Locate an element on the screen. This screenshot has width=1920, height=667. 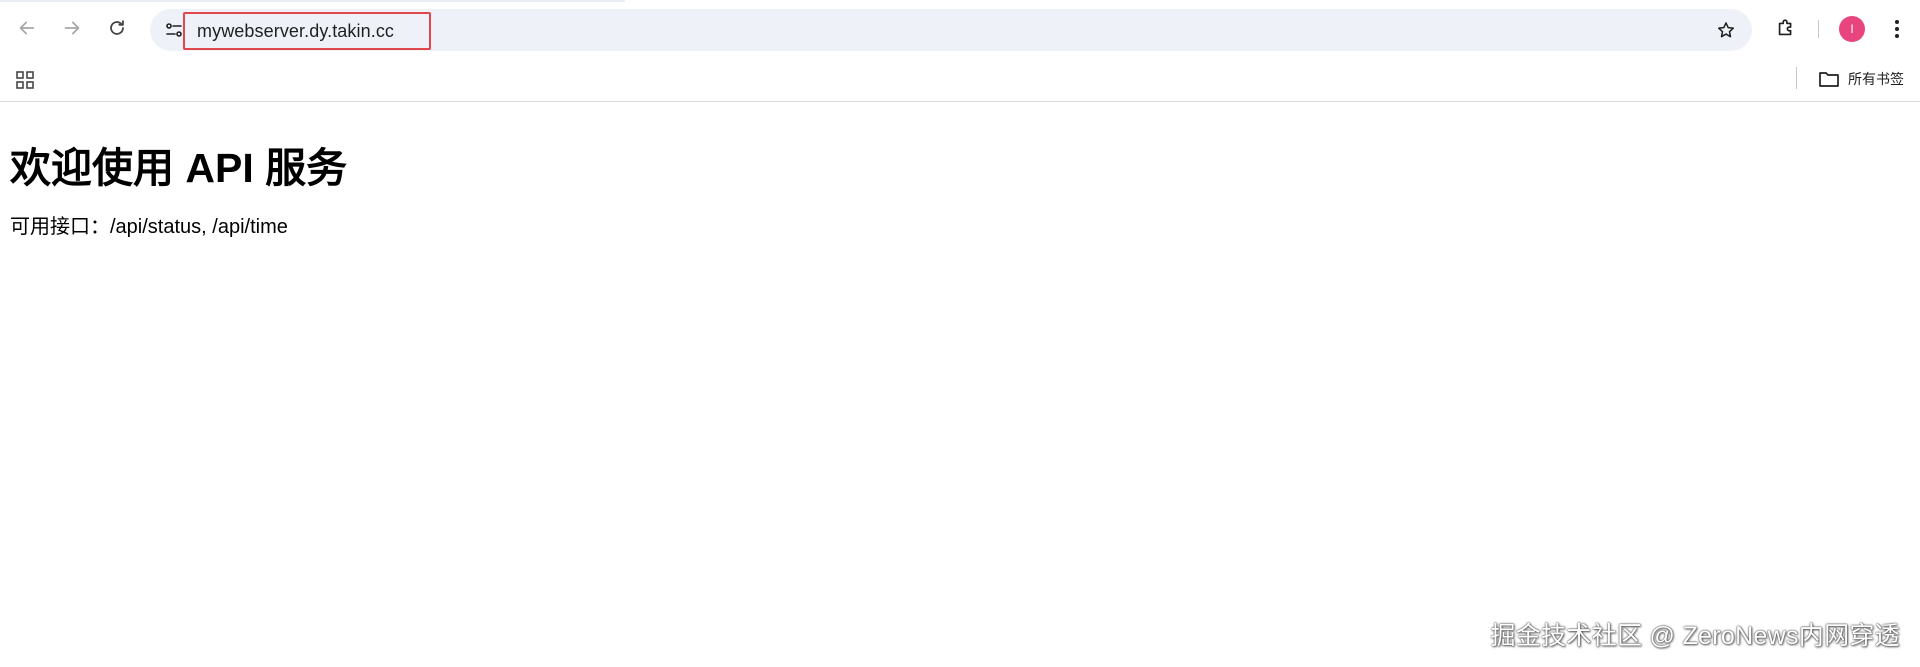
bookmarks-bar: 所有书签 is located at coordinates (960, 80).